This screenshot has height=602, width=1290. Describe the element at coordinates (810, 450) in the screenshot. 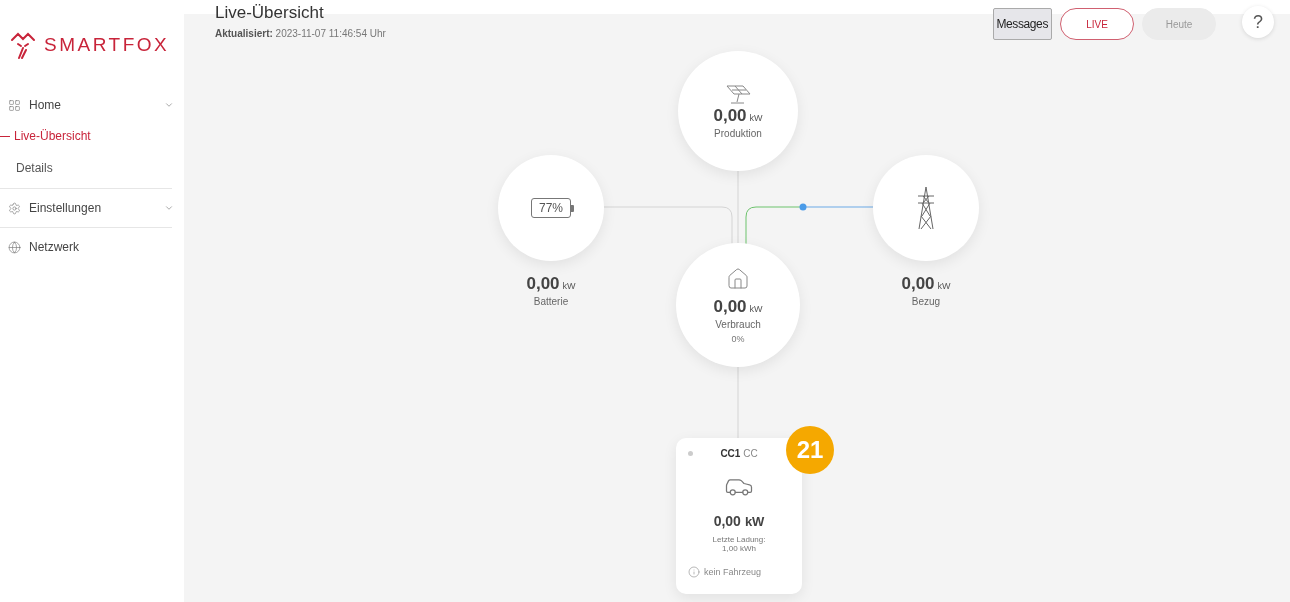

I see `count-badge: 21` at that location.